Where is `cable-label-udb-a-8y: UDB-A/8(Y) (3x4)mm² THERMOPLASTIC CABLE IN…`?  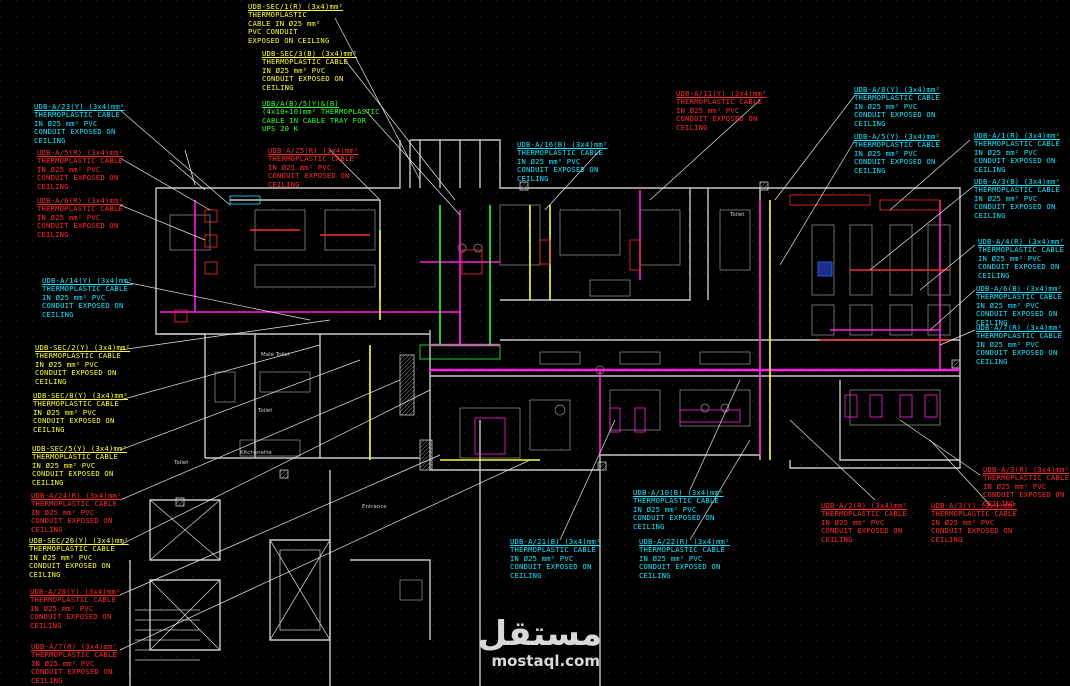
cable-label-udb-a-8y: UDB-A/8(Y) (3x4)mm² THERMOPLASTIC CABLE IN… is located at coordinates (897, 106).